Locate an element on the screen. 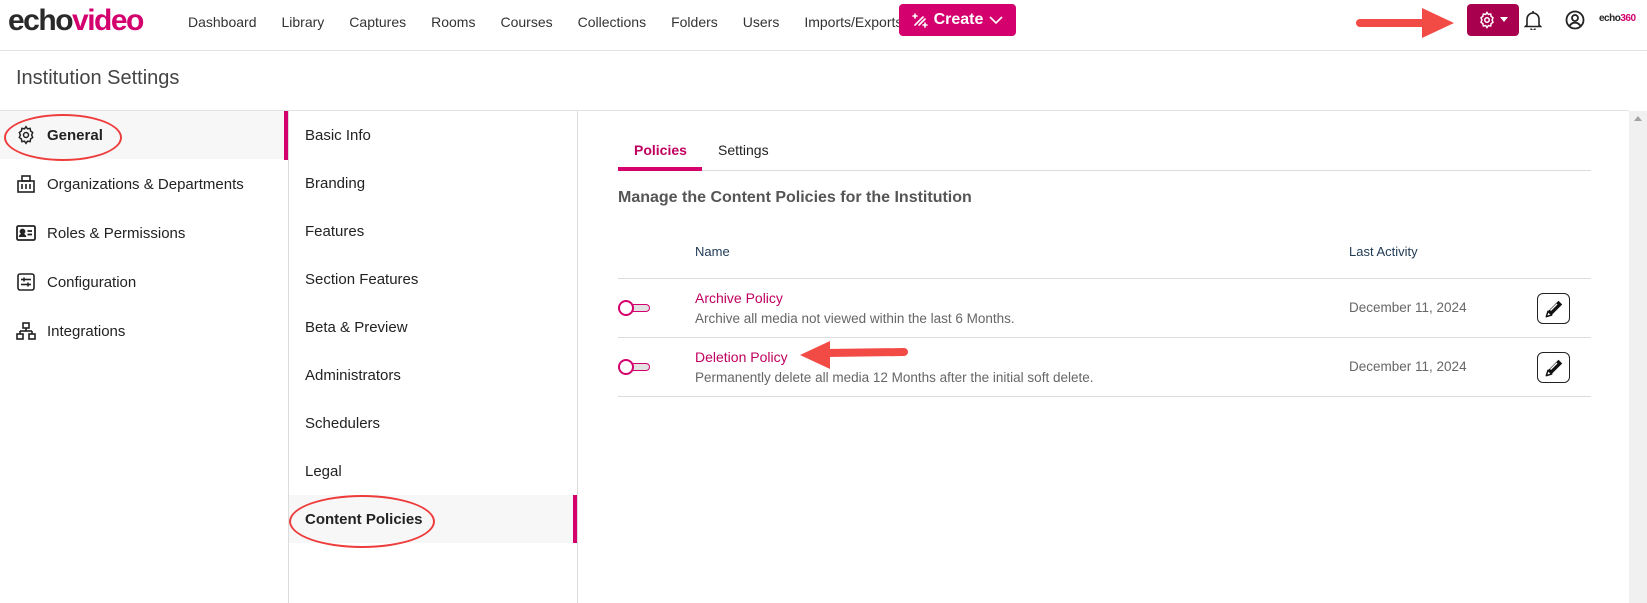 This screenshot has height=603, width=1647. sidebar-item-roles-permissions: Roles & Permissions is located at coordinates (143, 233).